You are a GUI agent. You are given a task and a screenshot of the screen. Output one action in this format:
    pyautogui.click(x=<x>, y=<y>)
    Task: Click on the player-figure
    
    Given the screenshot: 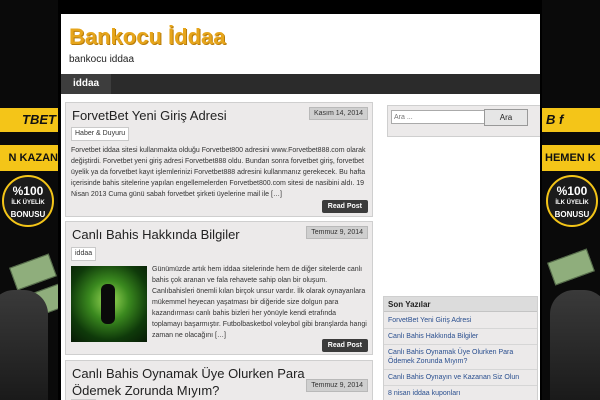 What is the action you would take?
    pyautogui.click(x=108, y=304)
    